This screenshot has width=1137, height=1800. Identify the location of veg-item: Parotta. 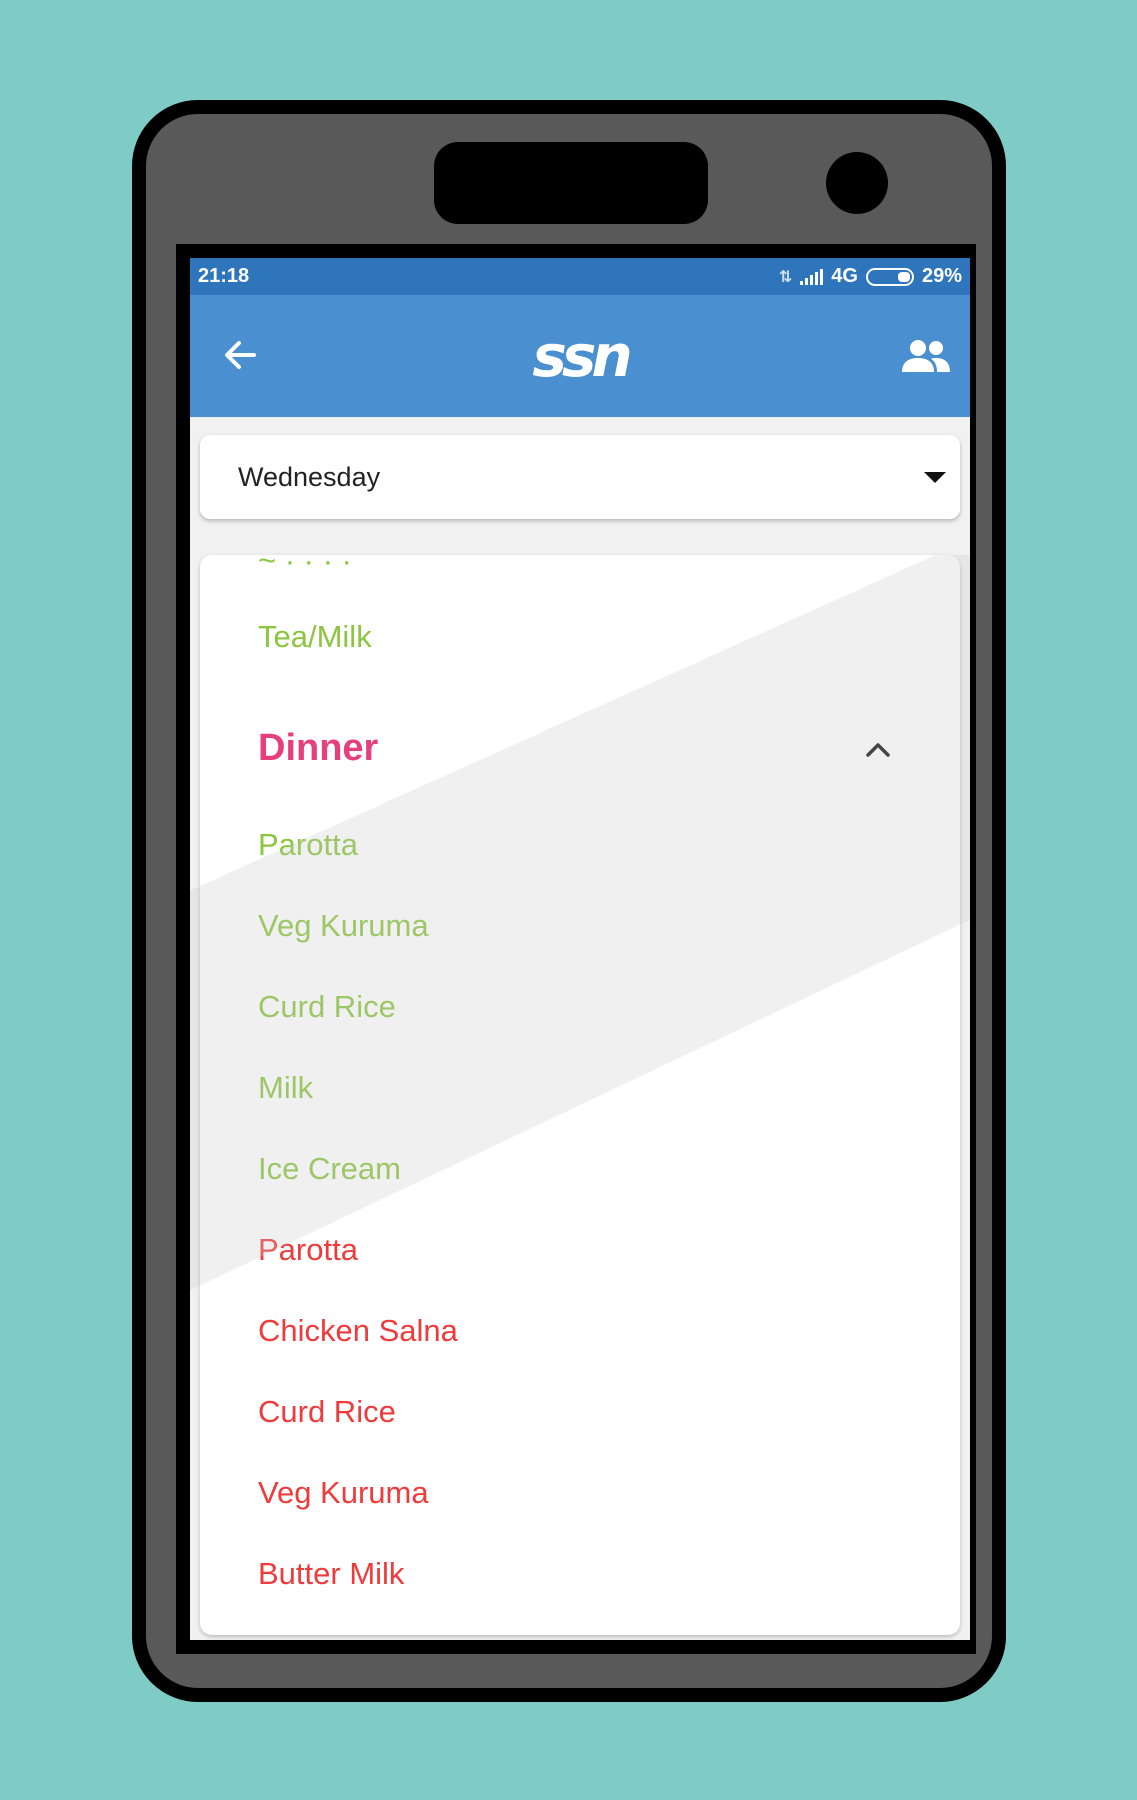
(308, 844).